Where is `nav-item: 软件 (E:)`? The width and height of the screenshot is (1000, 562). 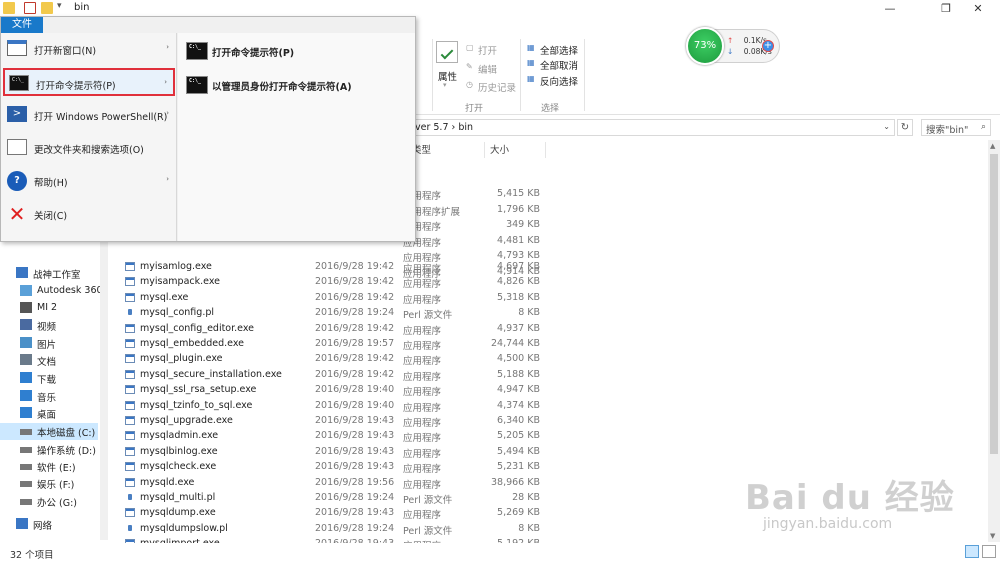 nav-item: 软件 (E:) is located at coordinates (66, 466).